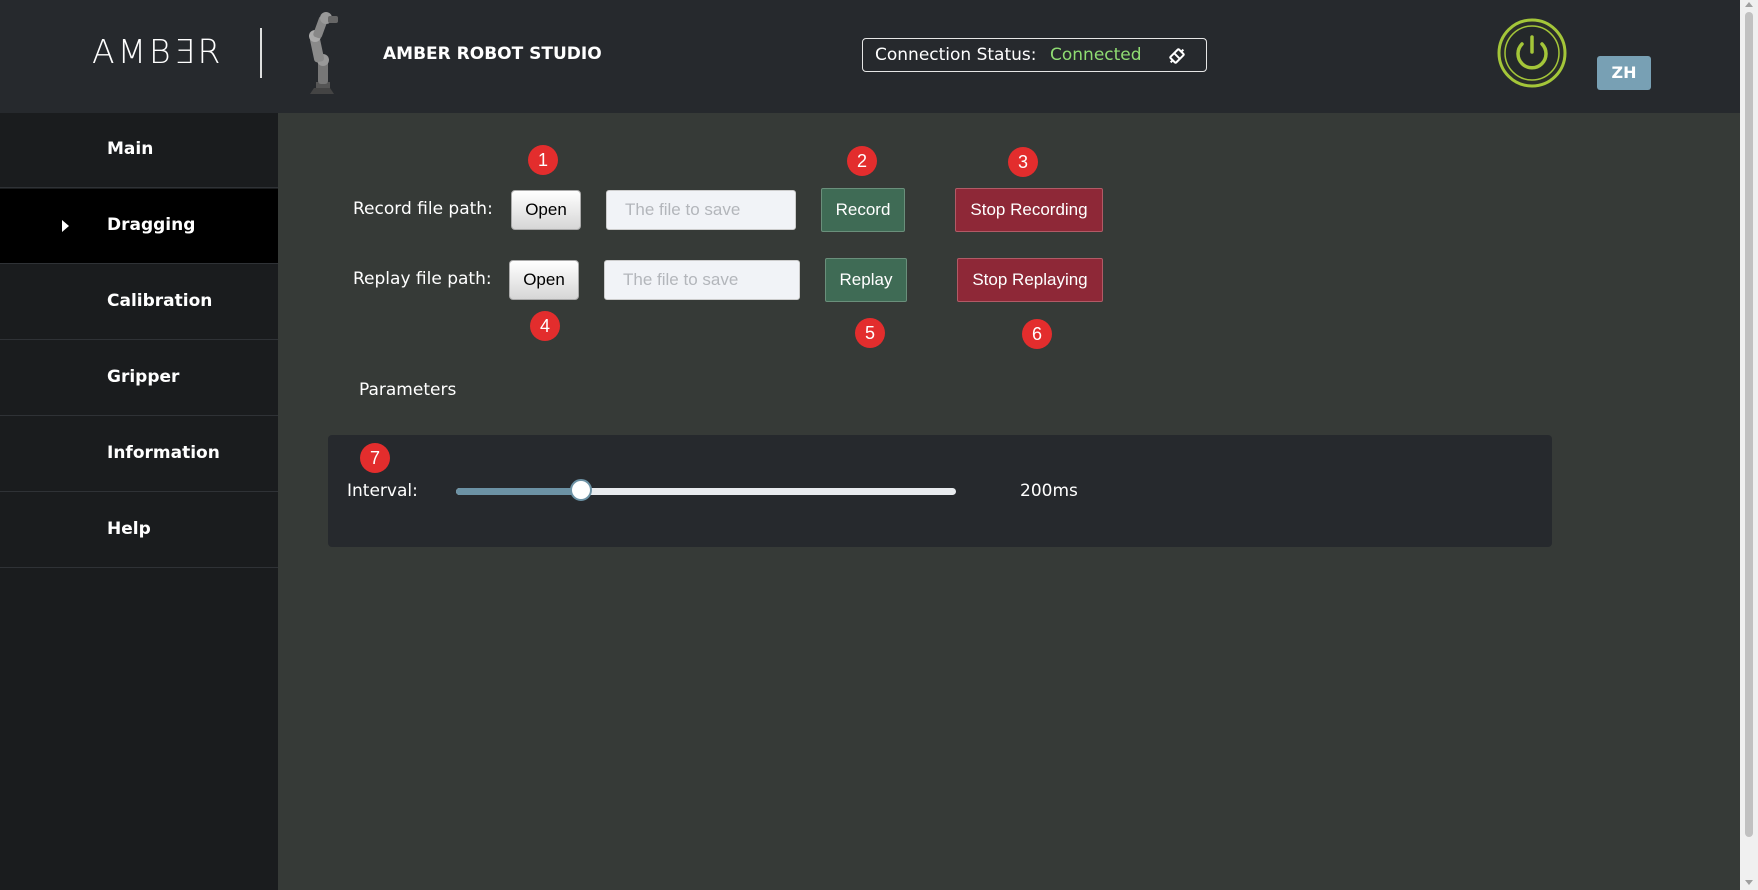 This screenshot has width=1758, height=890. Describe the element at coordinates (323, 53) in the screenshot. I see `robot-arm-image` at that location.